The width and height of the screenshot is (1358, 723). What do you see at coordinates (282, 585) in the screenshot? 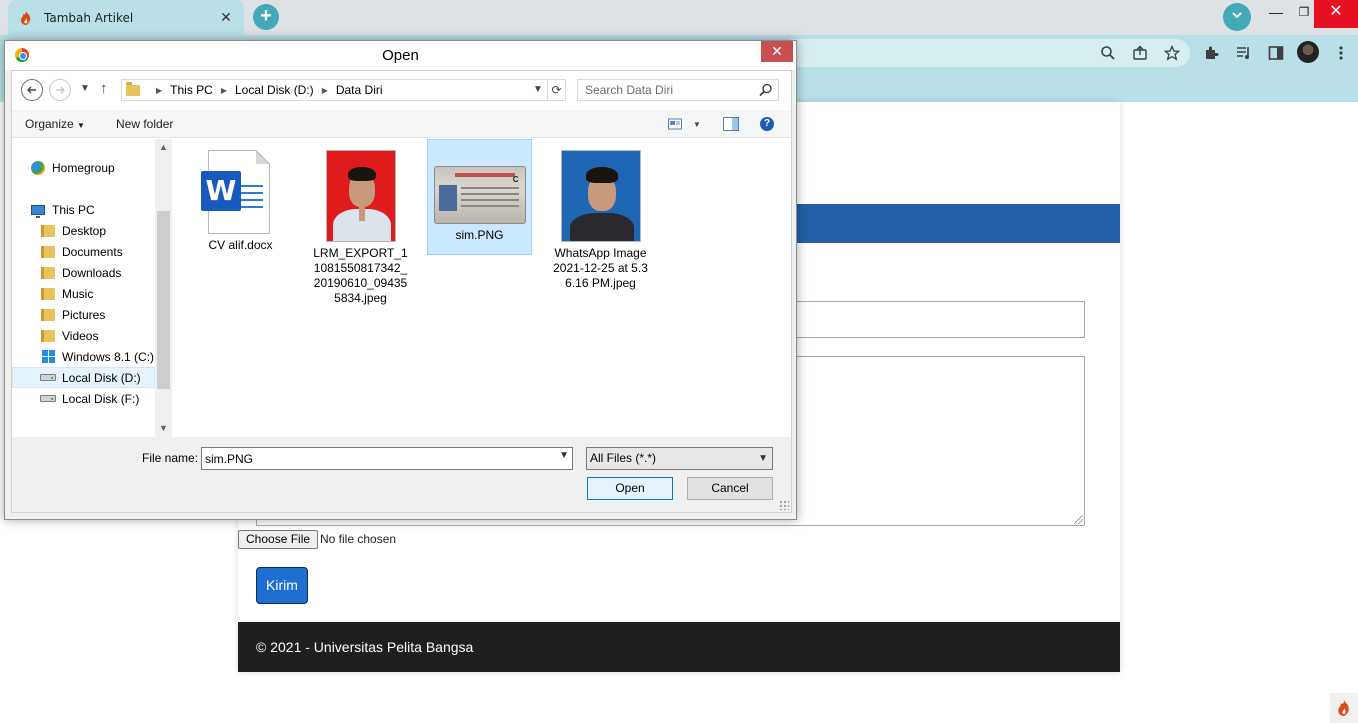
I see `submit-button: Kirim` at bounding box center [282, 585].